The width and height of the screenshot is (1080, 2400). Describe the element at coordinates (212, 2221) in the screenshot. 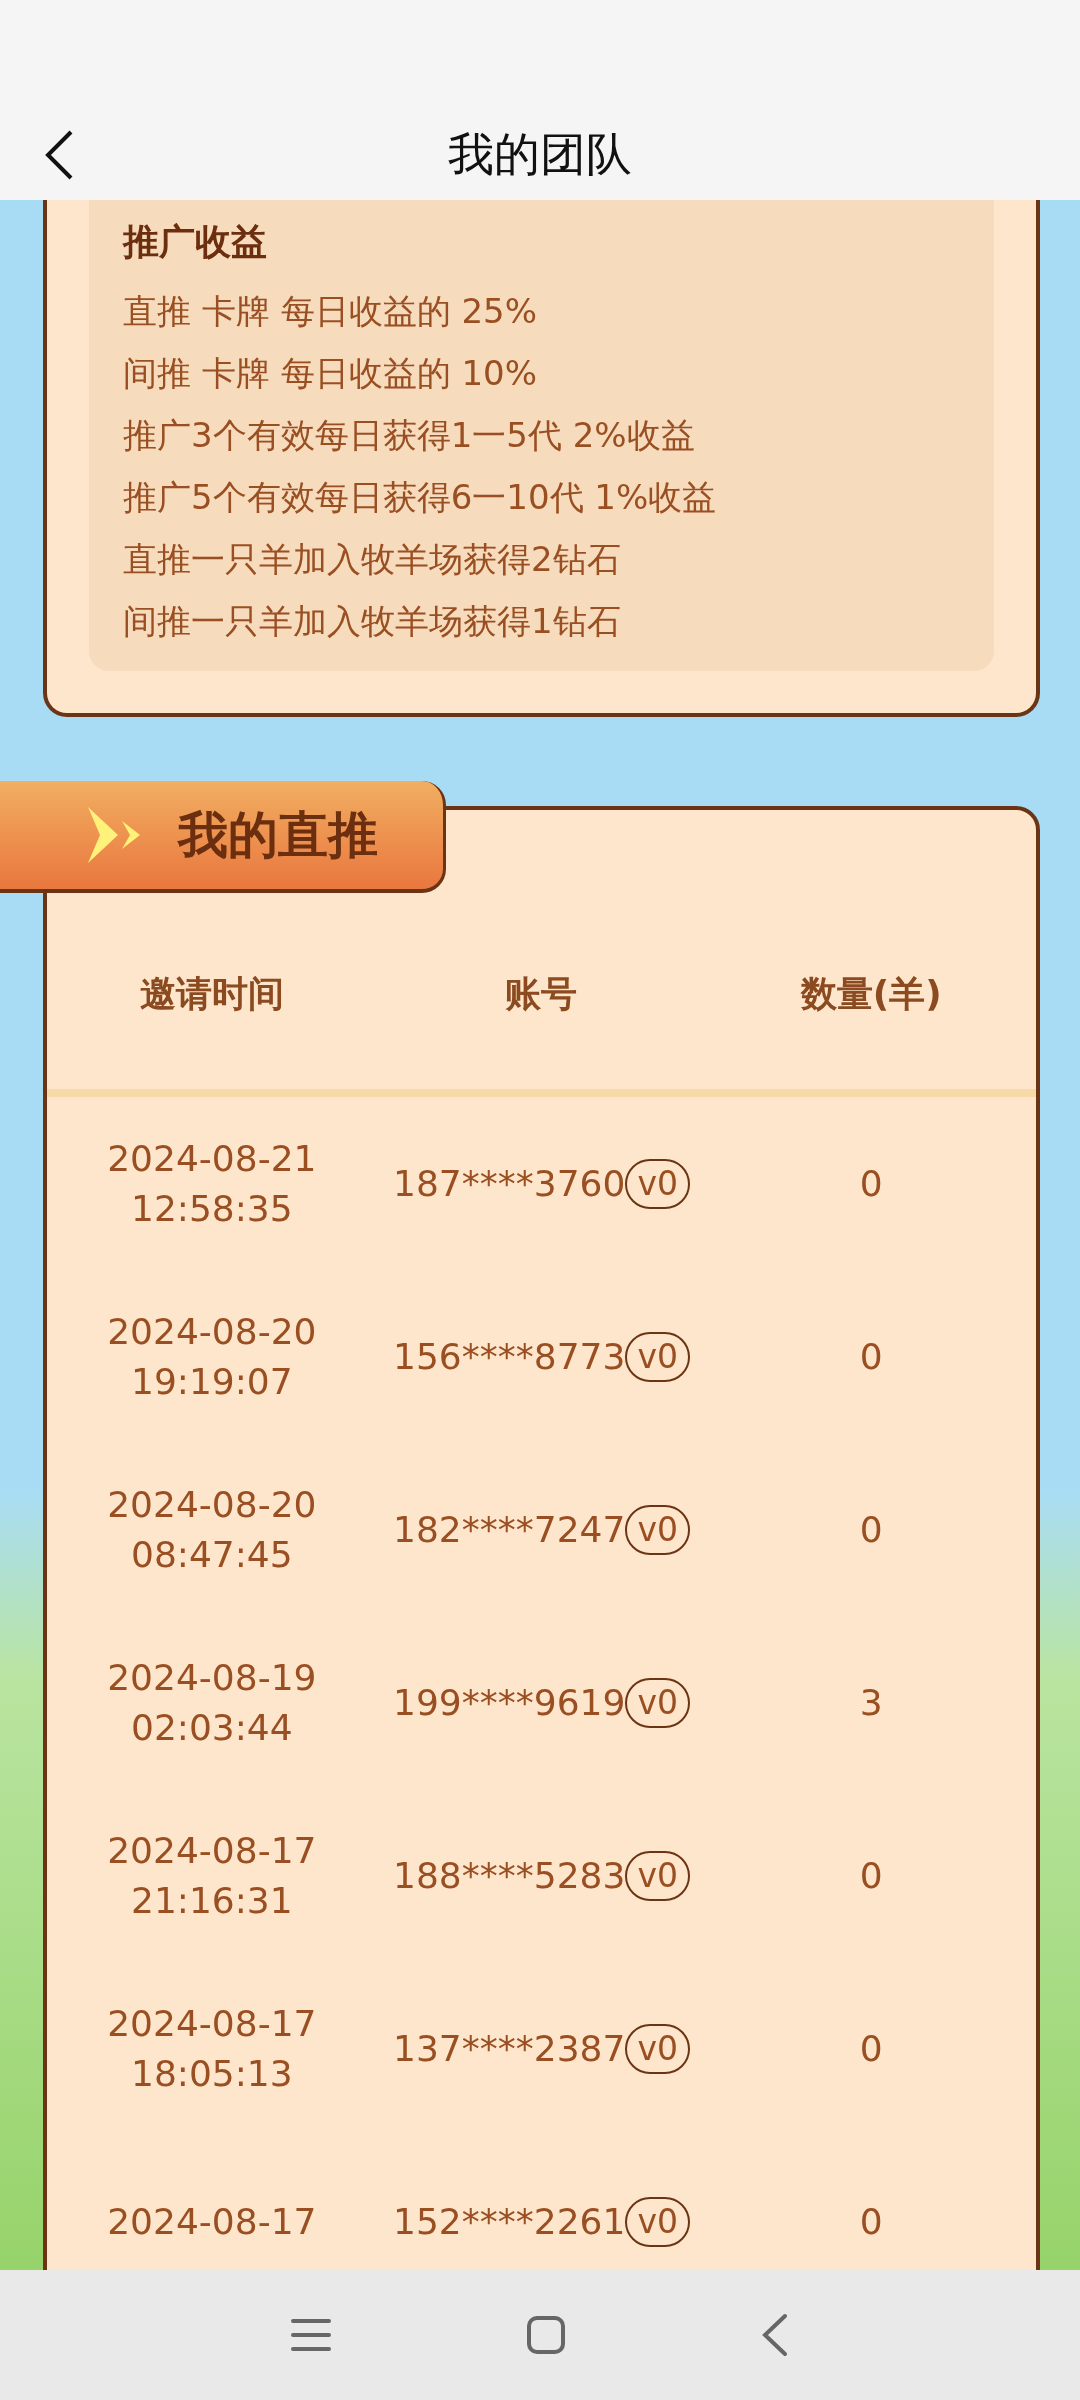

I see `invite-time: 2024-08-17` at that location.